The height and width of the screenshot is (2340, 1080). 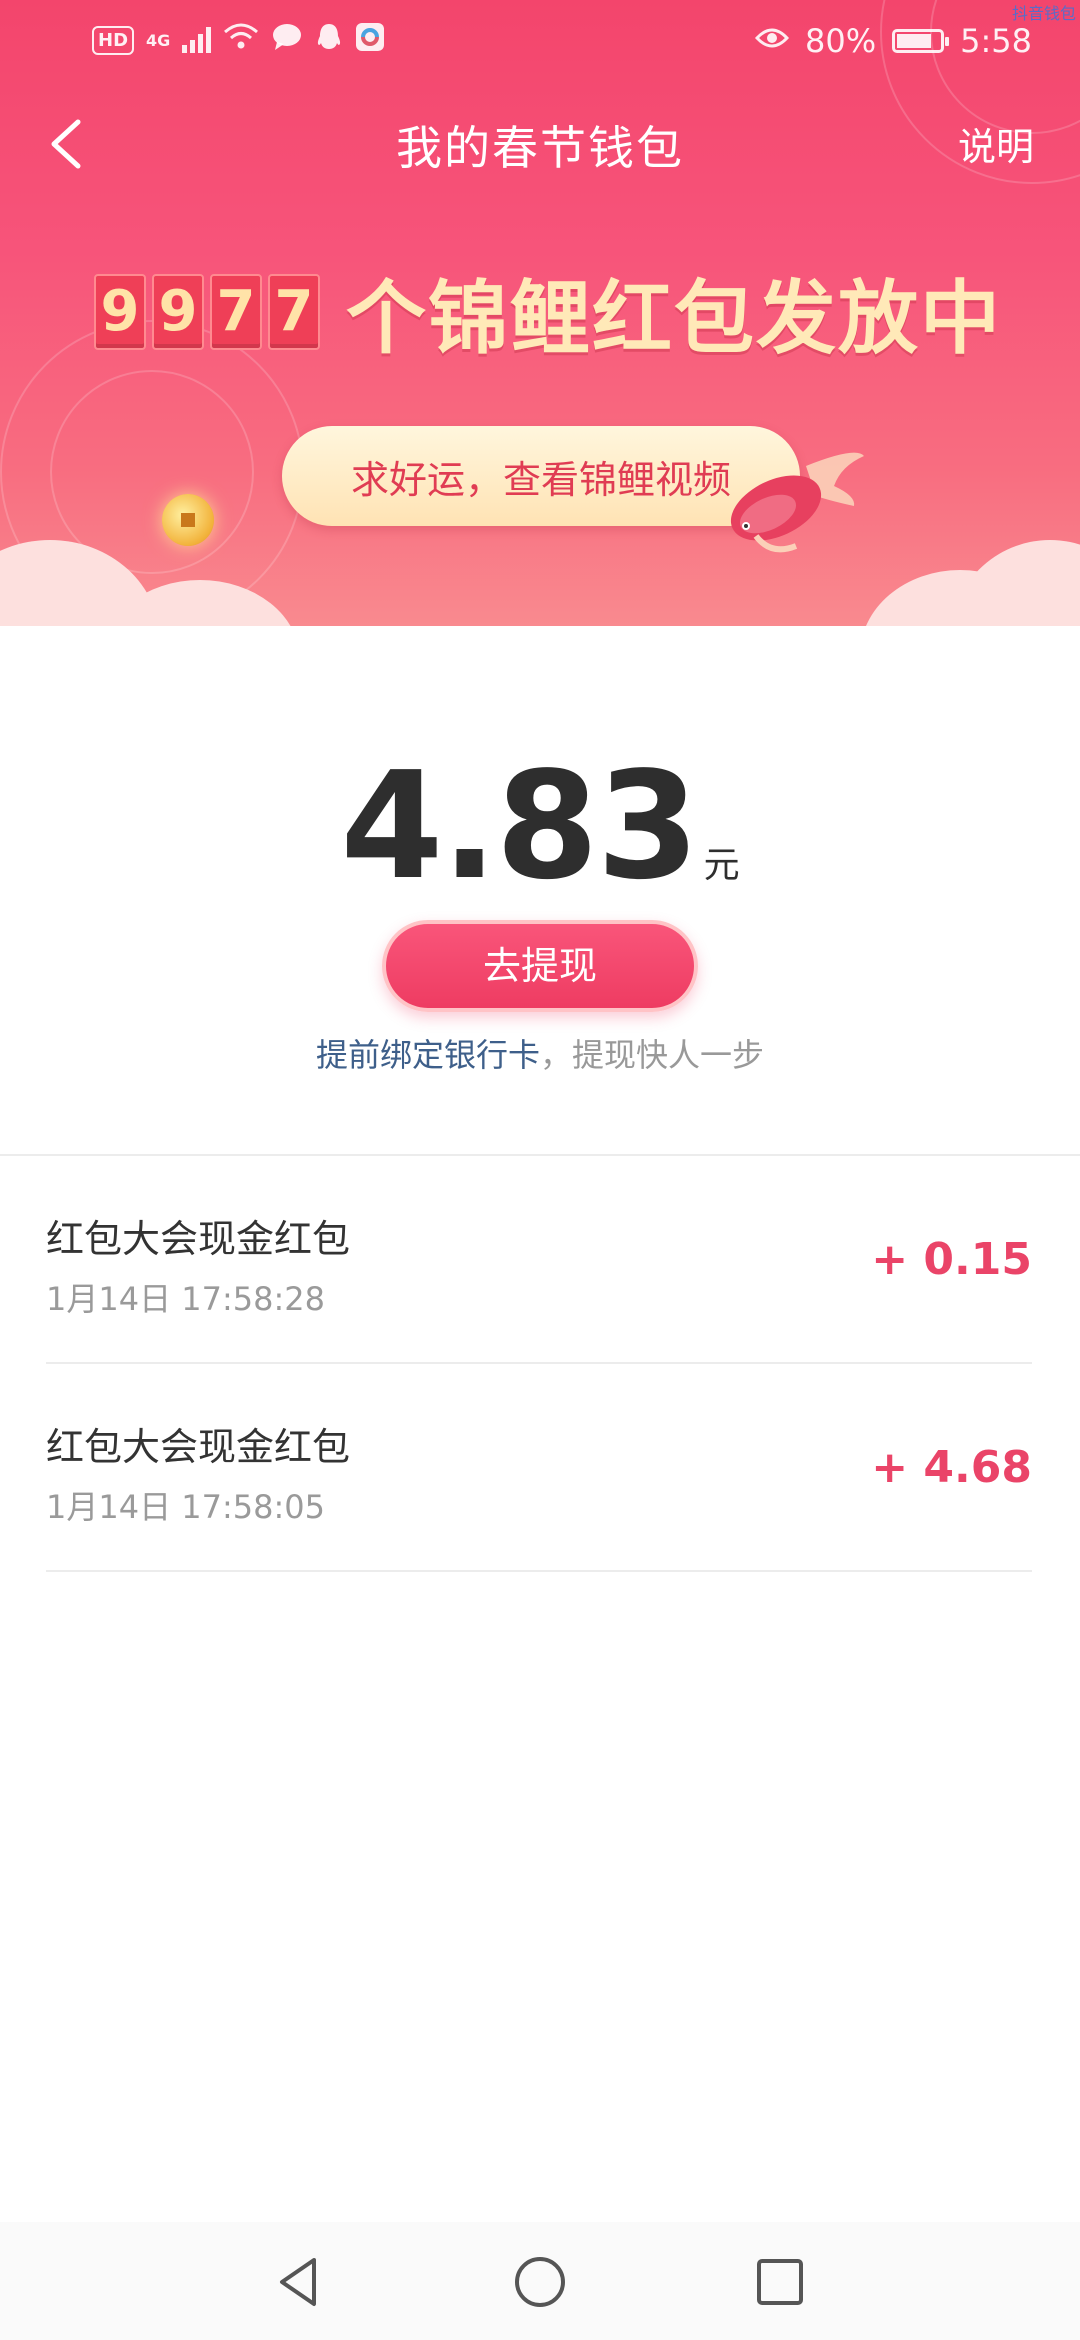 I want to click on record-time: 1月14日 17:58:28, so click(x=185, y=1299).